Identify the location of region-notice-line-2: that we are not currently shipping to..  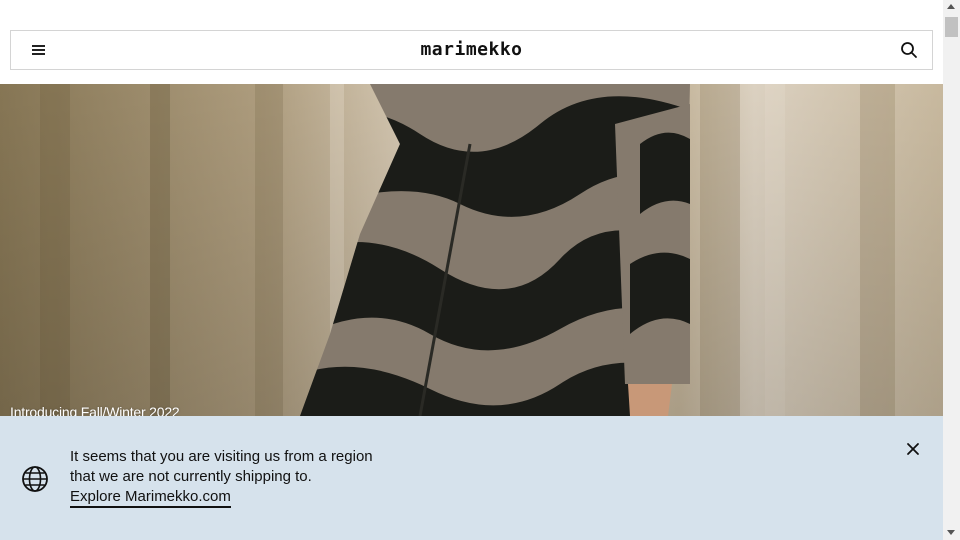
(191, 476).